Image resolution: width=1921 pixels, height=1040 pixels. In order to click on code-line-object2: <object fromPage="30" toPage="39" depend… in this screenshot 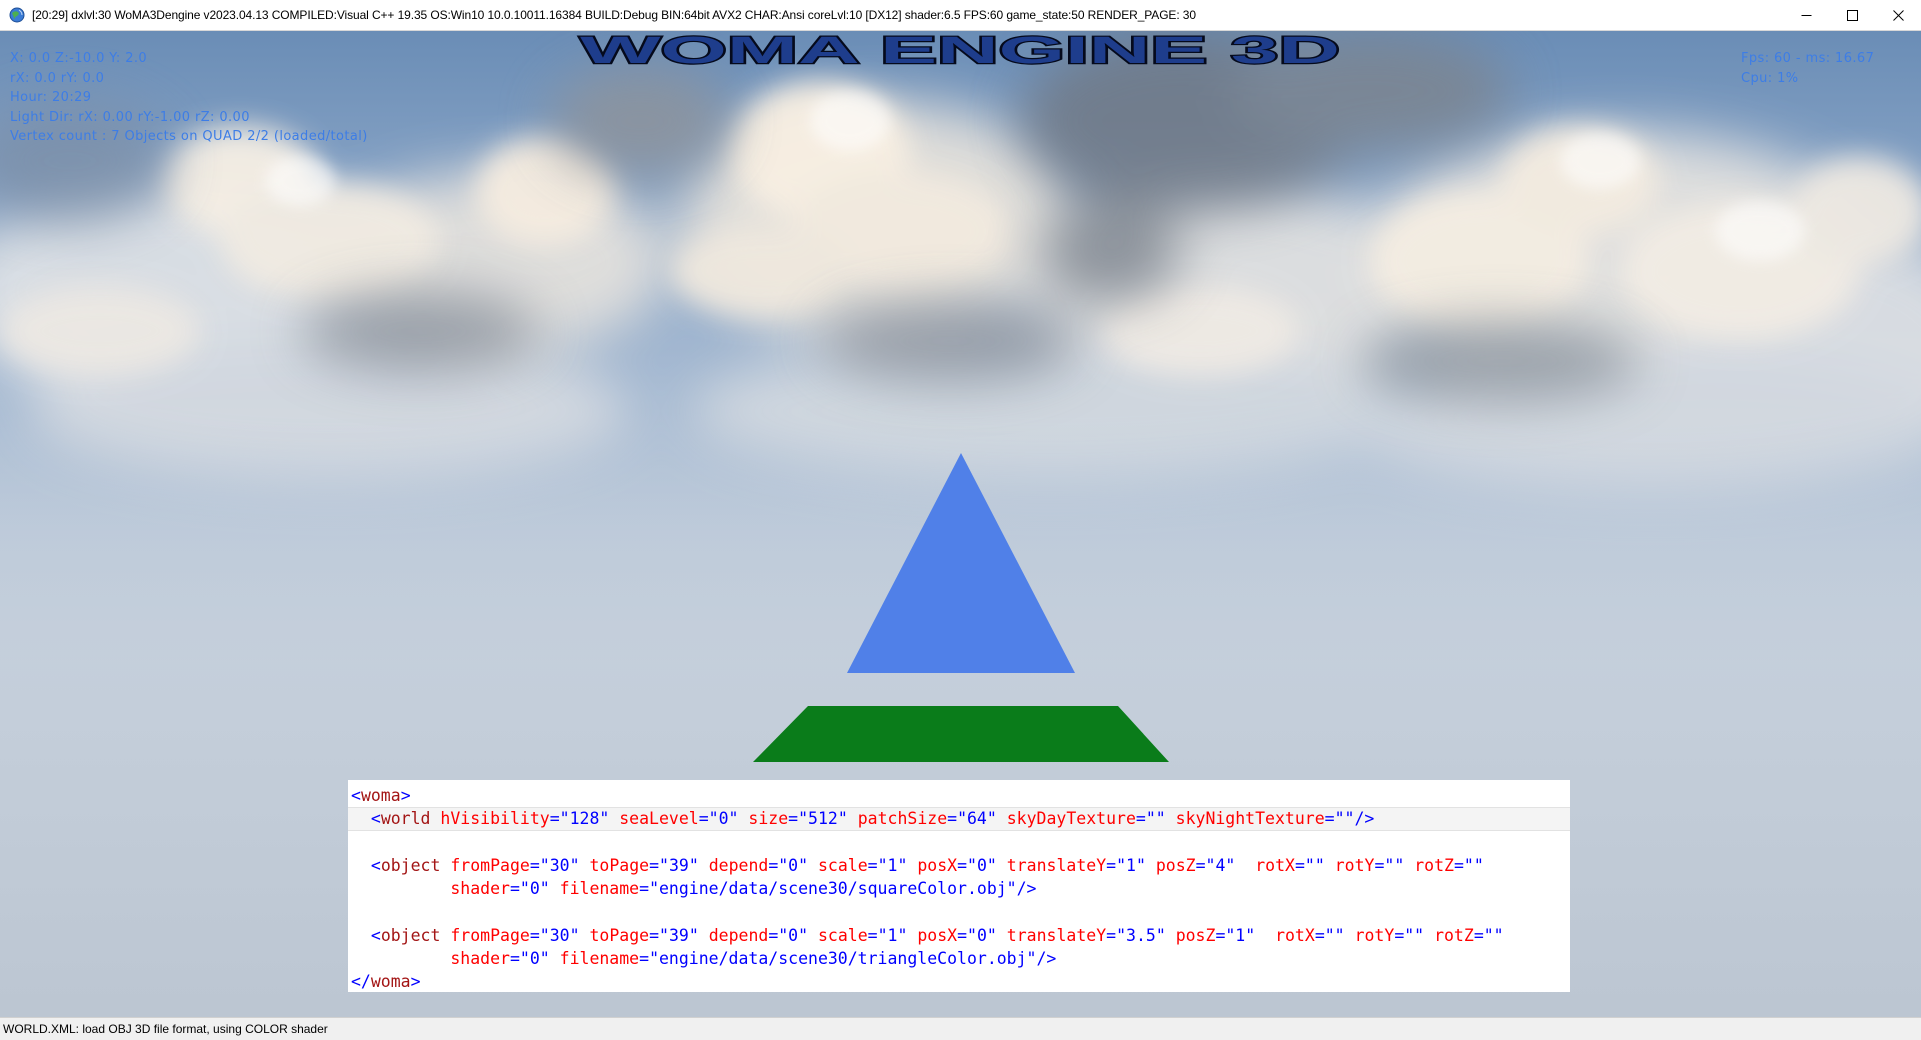, I will do `click(937, 935)`.